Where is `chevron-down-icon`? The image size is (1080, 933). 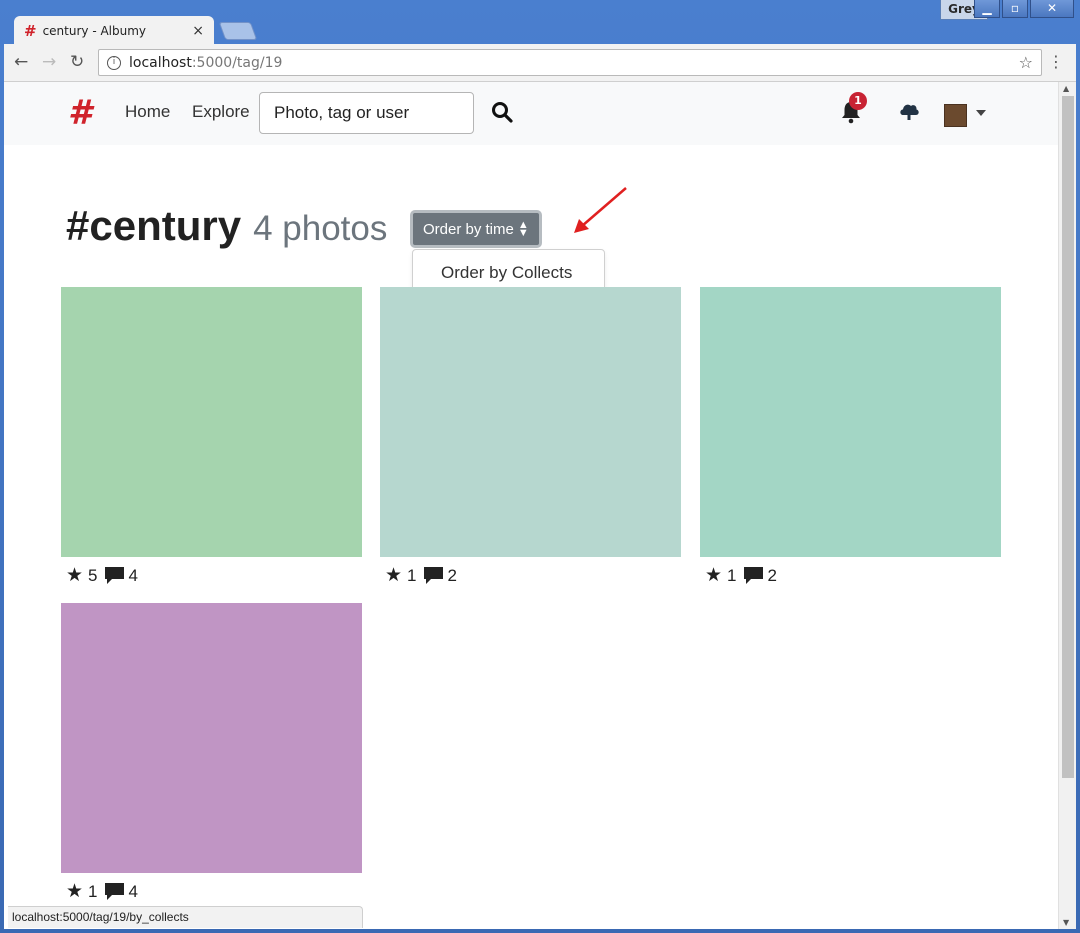 chevron-down-icon is located at coordinates (981, 113).